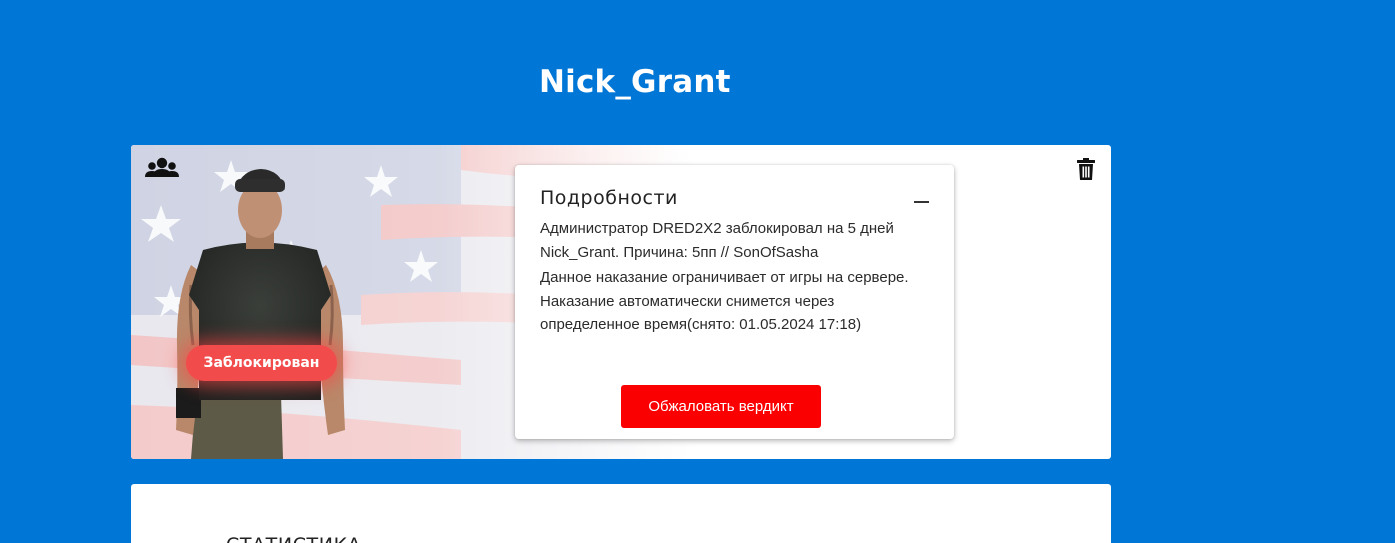 This screenshot has height=543, width=1395. What do you see at coordinates (635, 82) in the screenshot?
I see `player-nickname: Nick_Grant` at bounding box center [635, 82].